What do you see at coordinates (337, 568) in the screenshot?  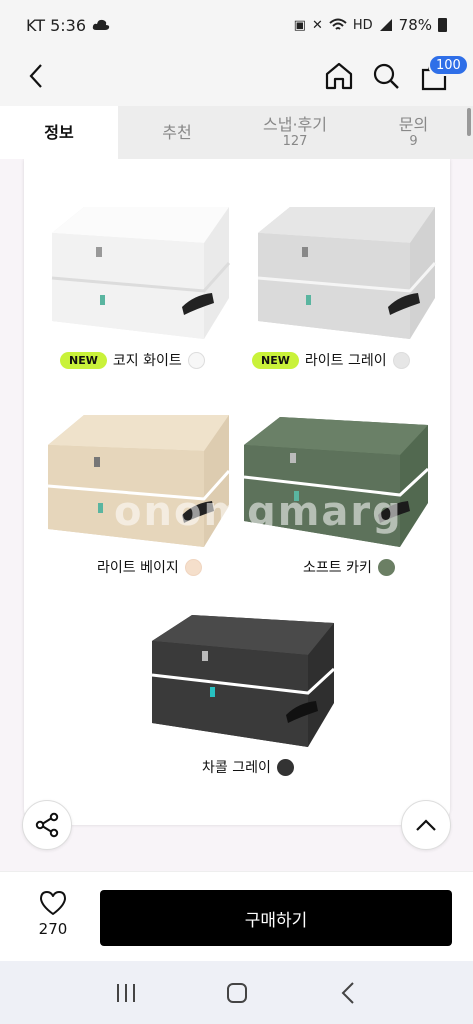 I see `product-name: 소프트 카키` at bounding box center [337, 568].